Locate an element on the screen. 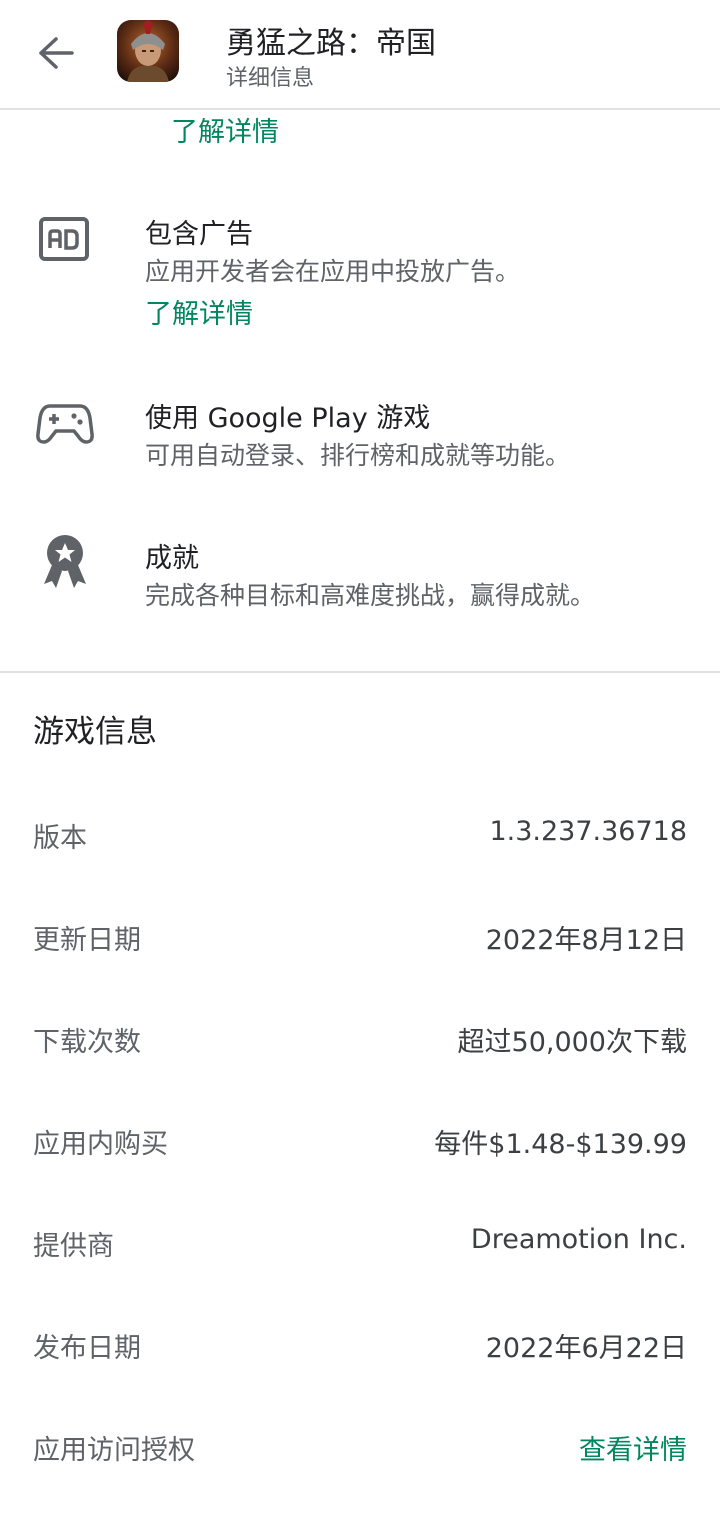 This screenshot has width=720, height=1525. info-value: 1.3.237.36718 is located at coordinates (588, 831).